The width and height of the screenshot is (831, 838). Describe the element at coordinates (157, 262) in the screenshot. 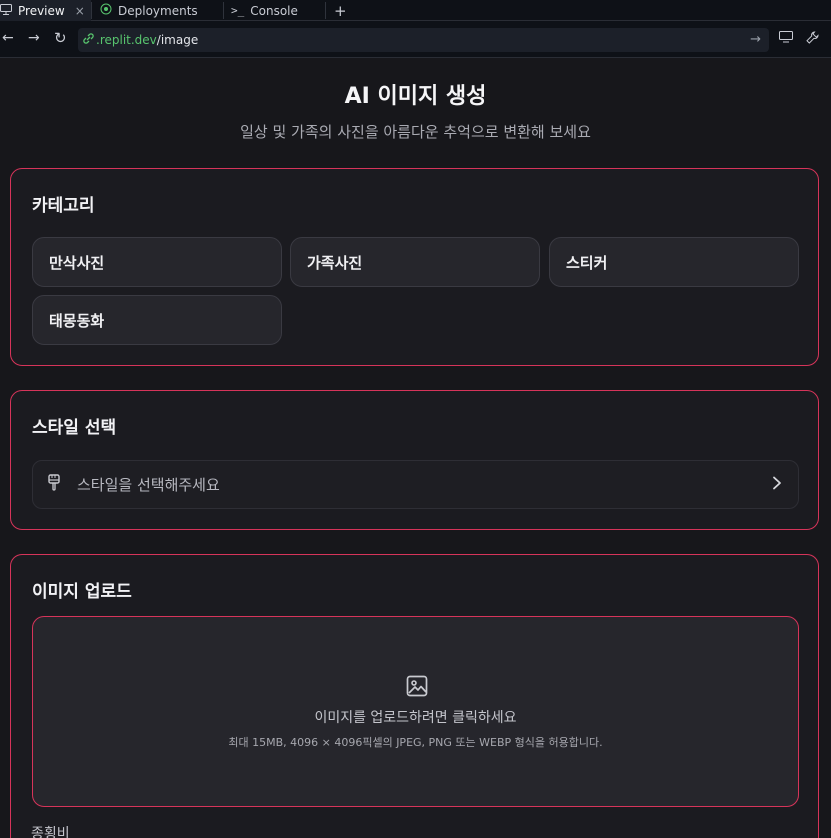

I see `category-maternity-button: 만삭사진` at that location.